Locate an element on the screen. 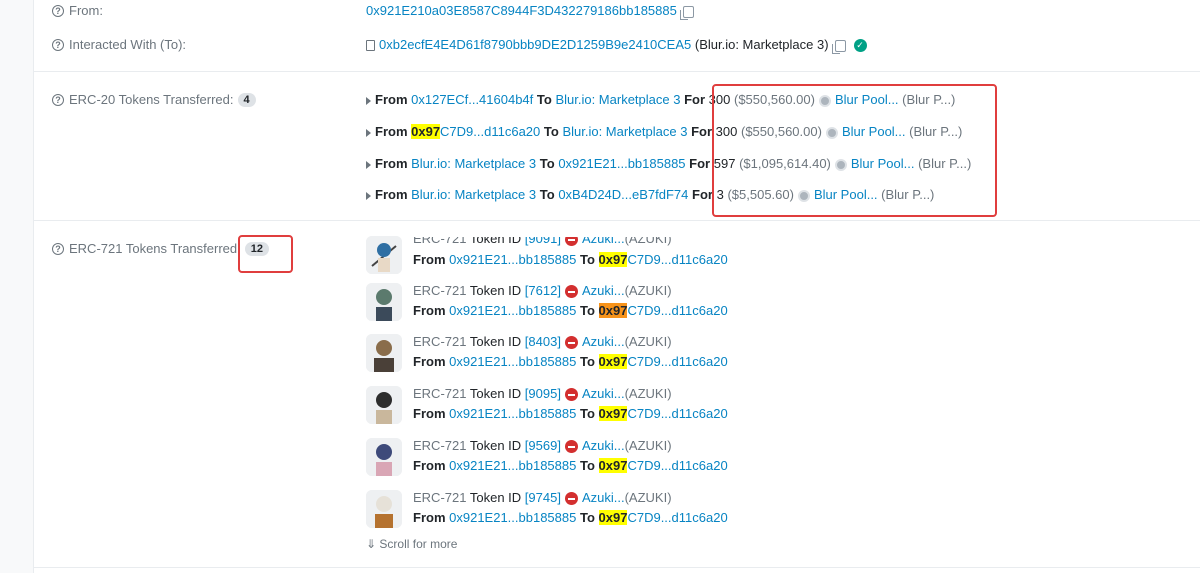 This screenshot has height=573, width=1200. token-id-link: [9745] is located at coordinates (543, 497).